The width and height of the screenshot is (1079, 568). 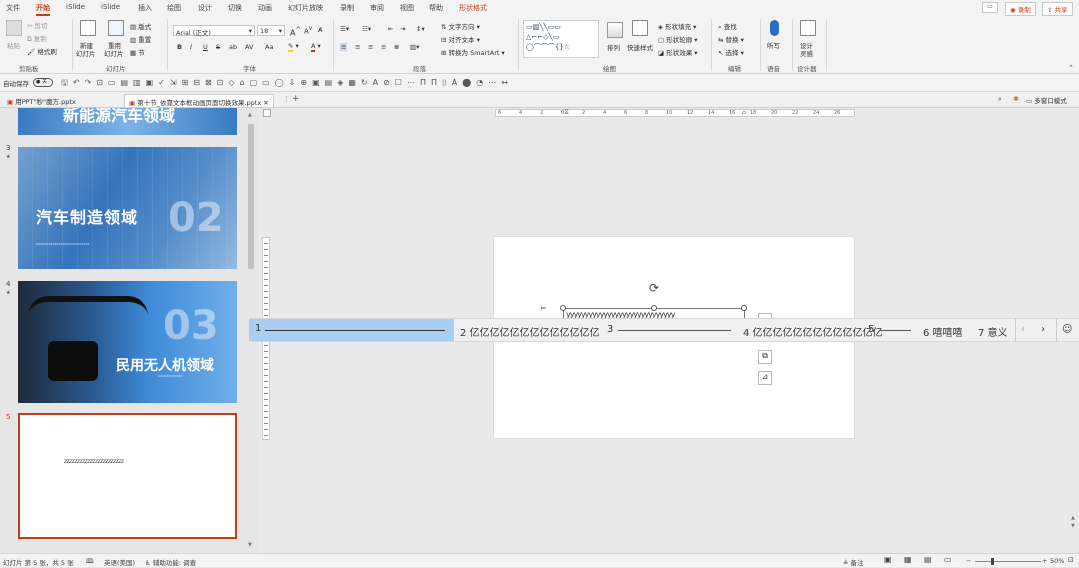 What do you see at coordinates (928, 559) in the screenshot?
I see `reading-view-icon: ▤` at bounding box center [928, 559].